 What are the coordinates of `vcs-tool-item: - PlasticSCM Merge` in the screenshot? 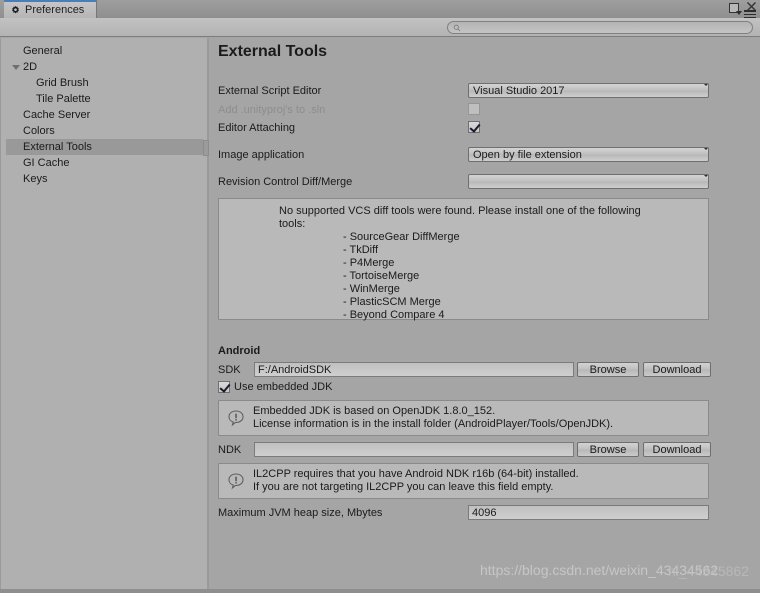 It's located at (392, 302).